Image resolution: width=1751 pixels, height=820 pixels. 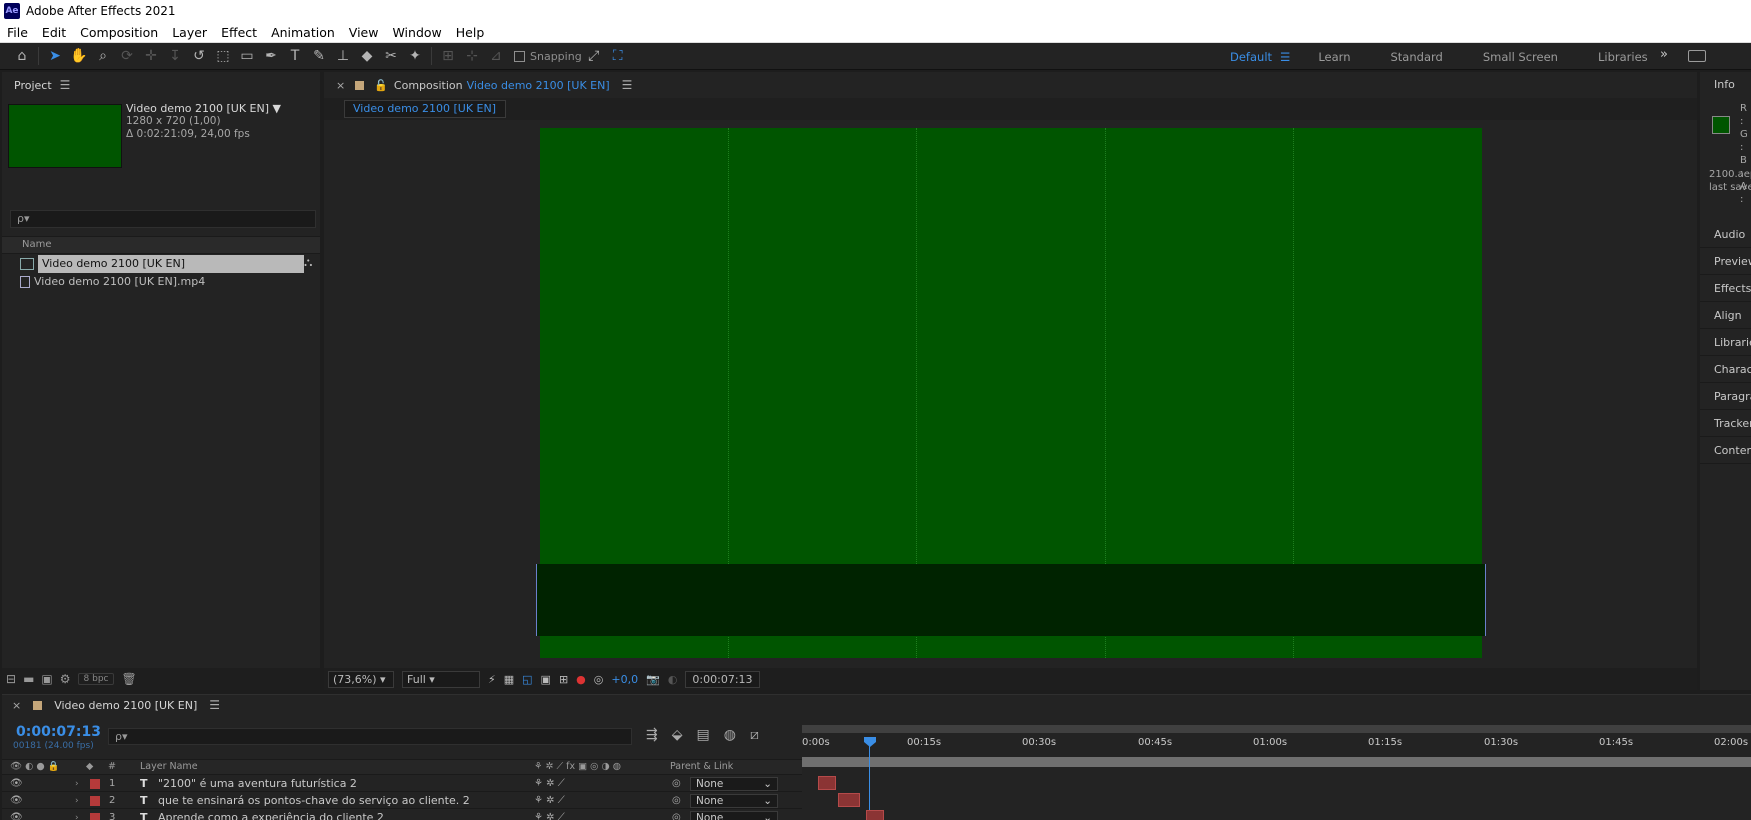 What do you see at coordinates (303, 32) in the screenshot?
I see `menu-animation: Animation` at bounding box center [303, 32].